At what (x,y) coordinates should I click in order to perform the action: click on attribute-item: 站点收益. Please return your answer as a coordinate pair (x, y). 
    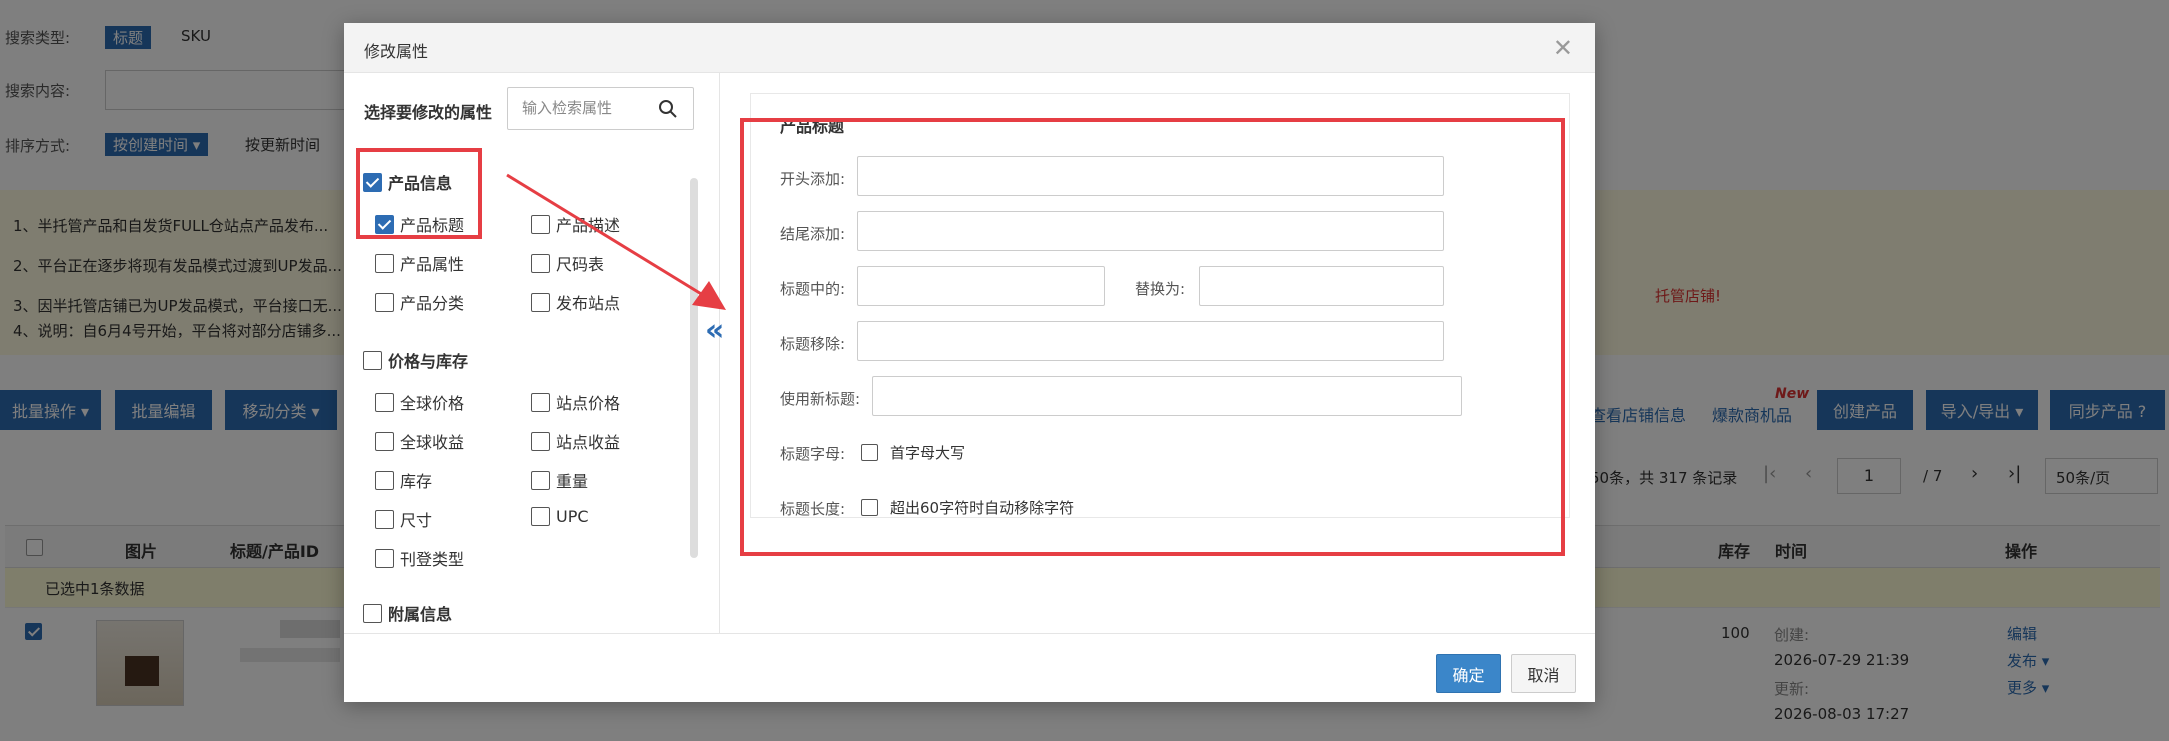
    Looking at the image, I should click on (575, 441).